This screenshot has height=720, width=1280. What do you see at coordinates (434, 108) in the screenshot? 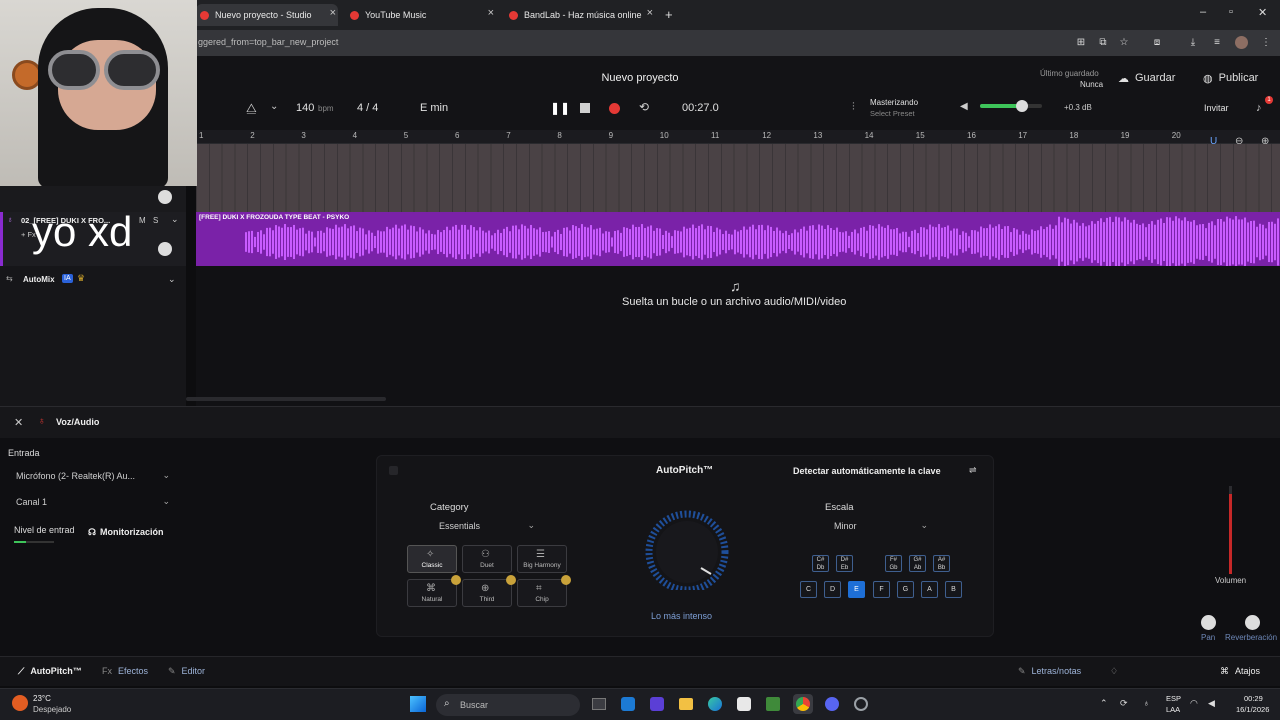
I see `key-signature: E min` at bounding box center [434, 108].